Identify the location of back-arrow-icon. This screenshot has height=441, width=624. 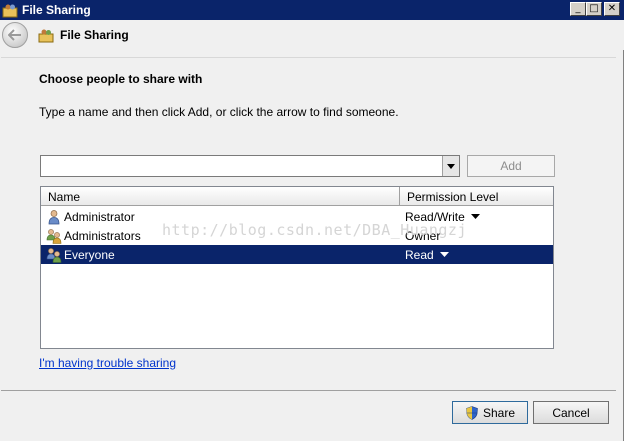
(14, 35).